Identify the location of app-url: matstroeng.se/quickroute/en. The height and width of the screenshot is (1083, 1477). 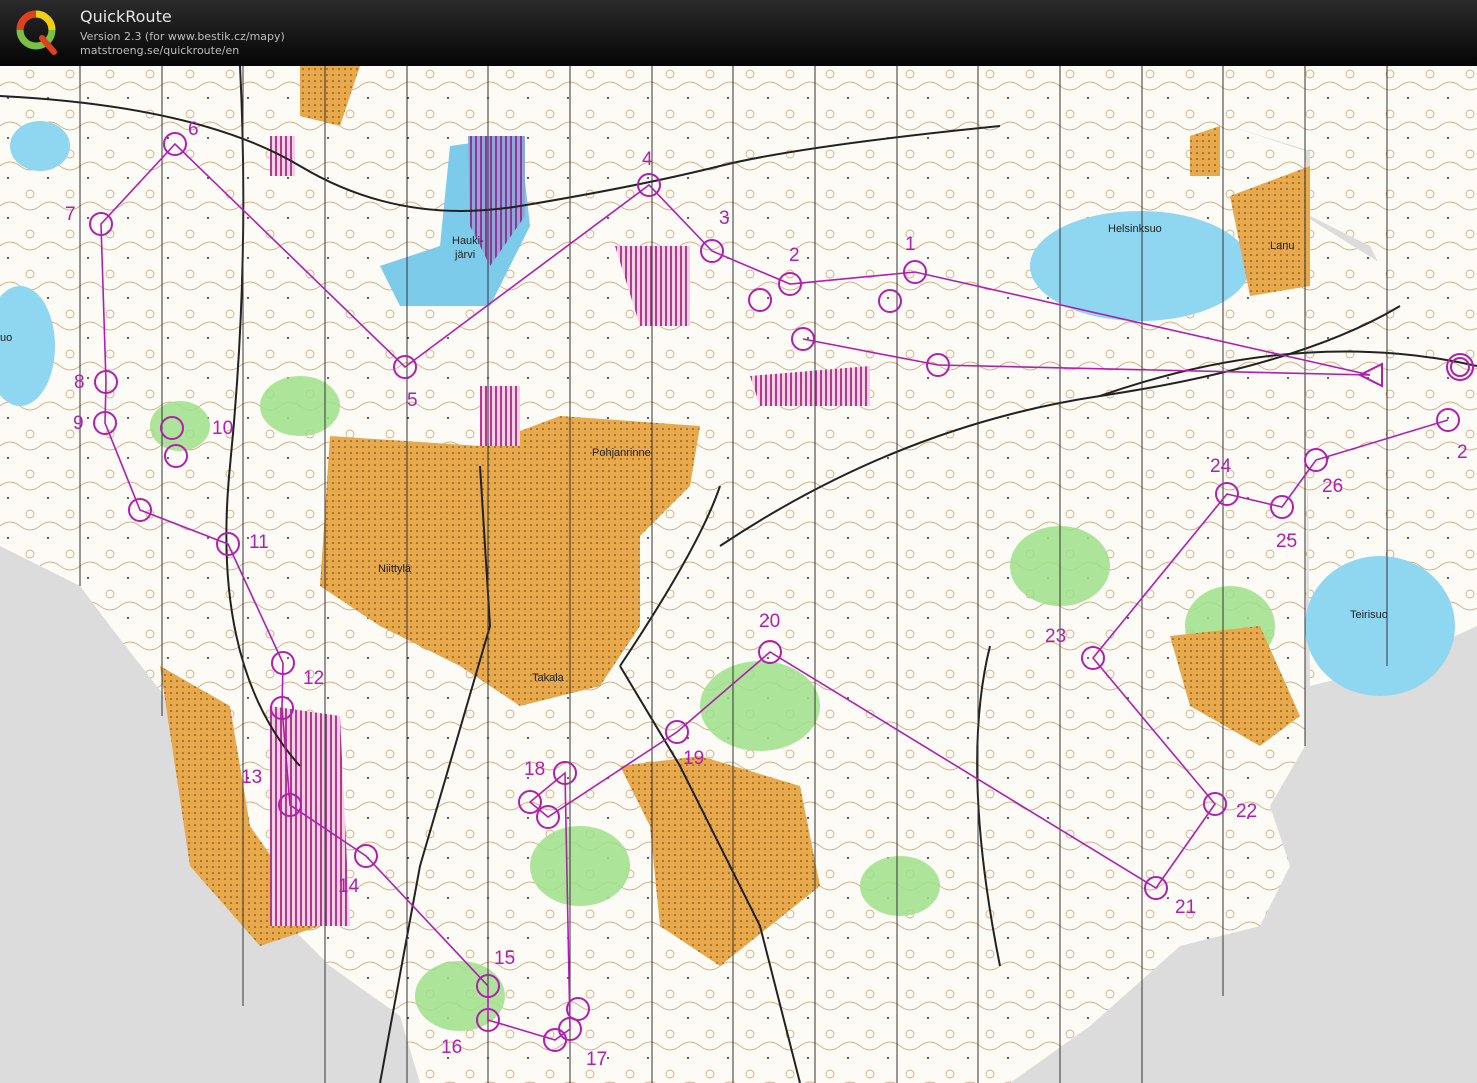
(160, 50).